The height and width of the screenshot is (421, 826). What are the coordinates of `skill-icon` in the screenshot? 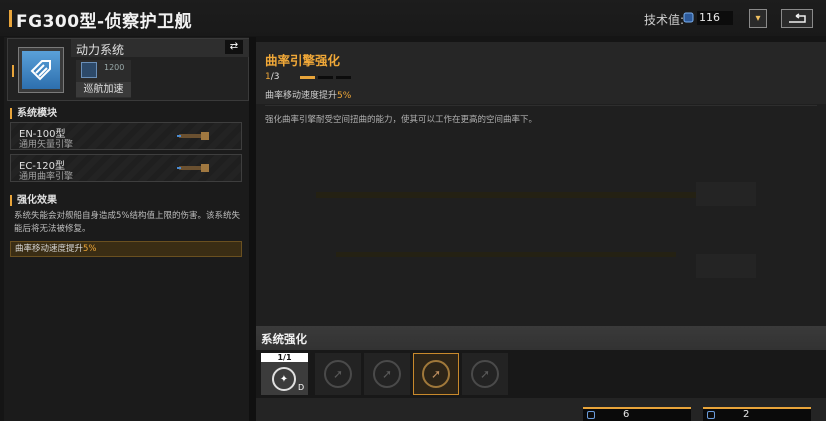 It's located at (89, 70).